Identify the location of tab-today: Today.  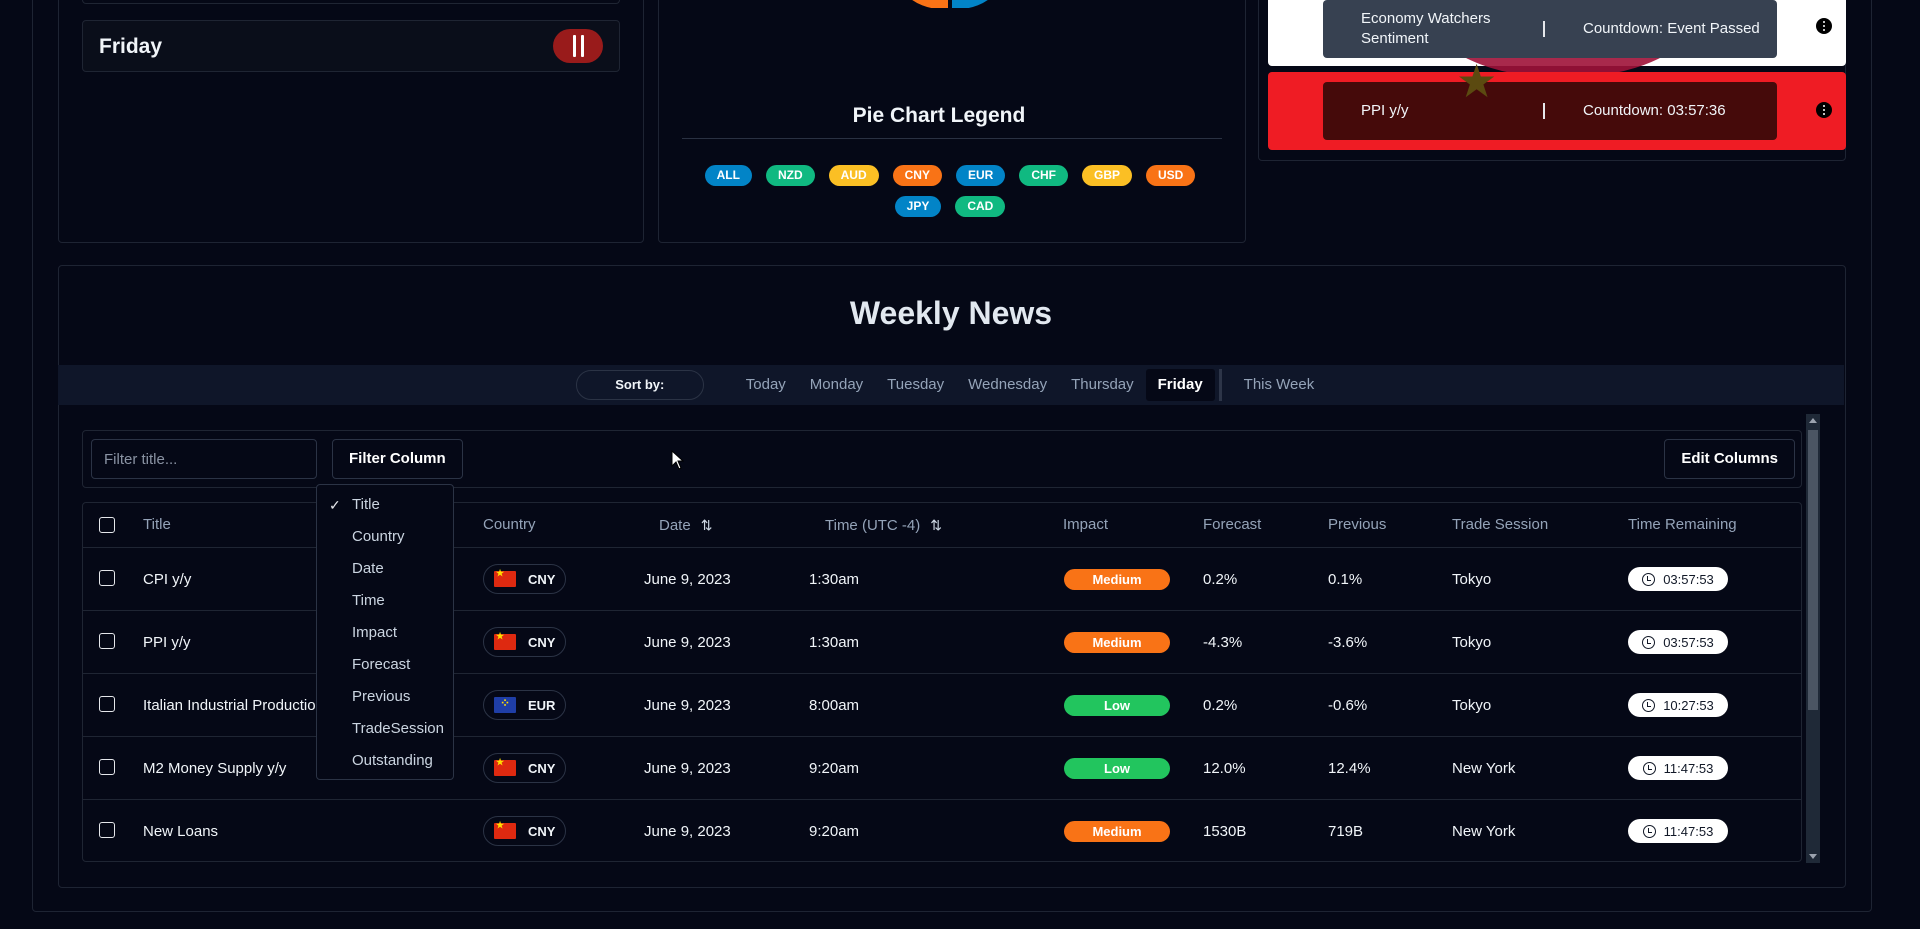
(766, 385).